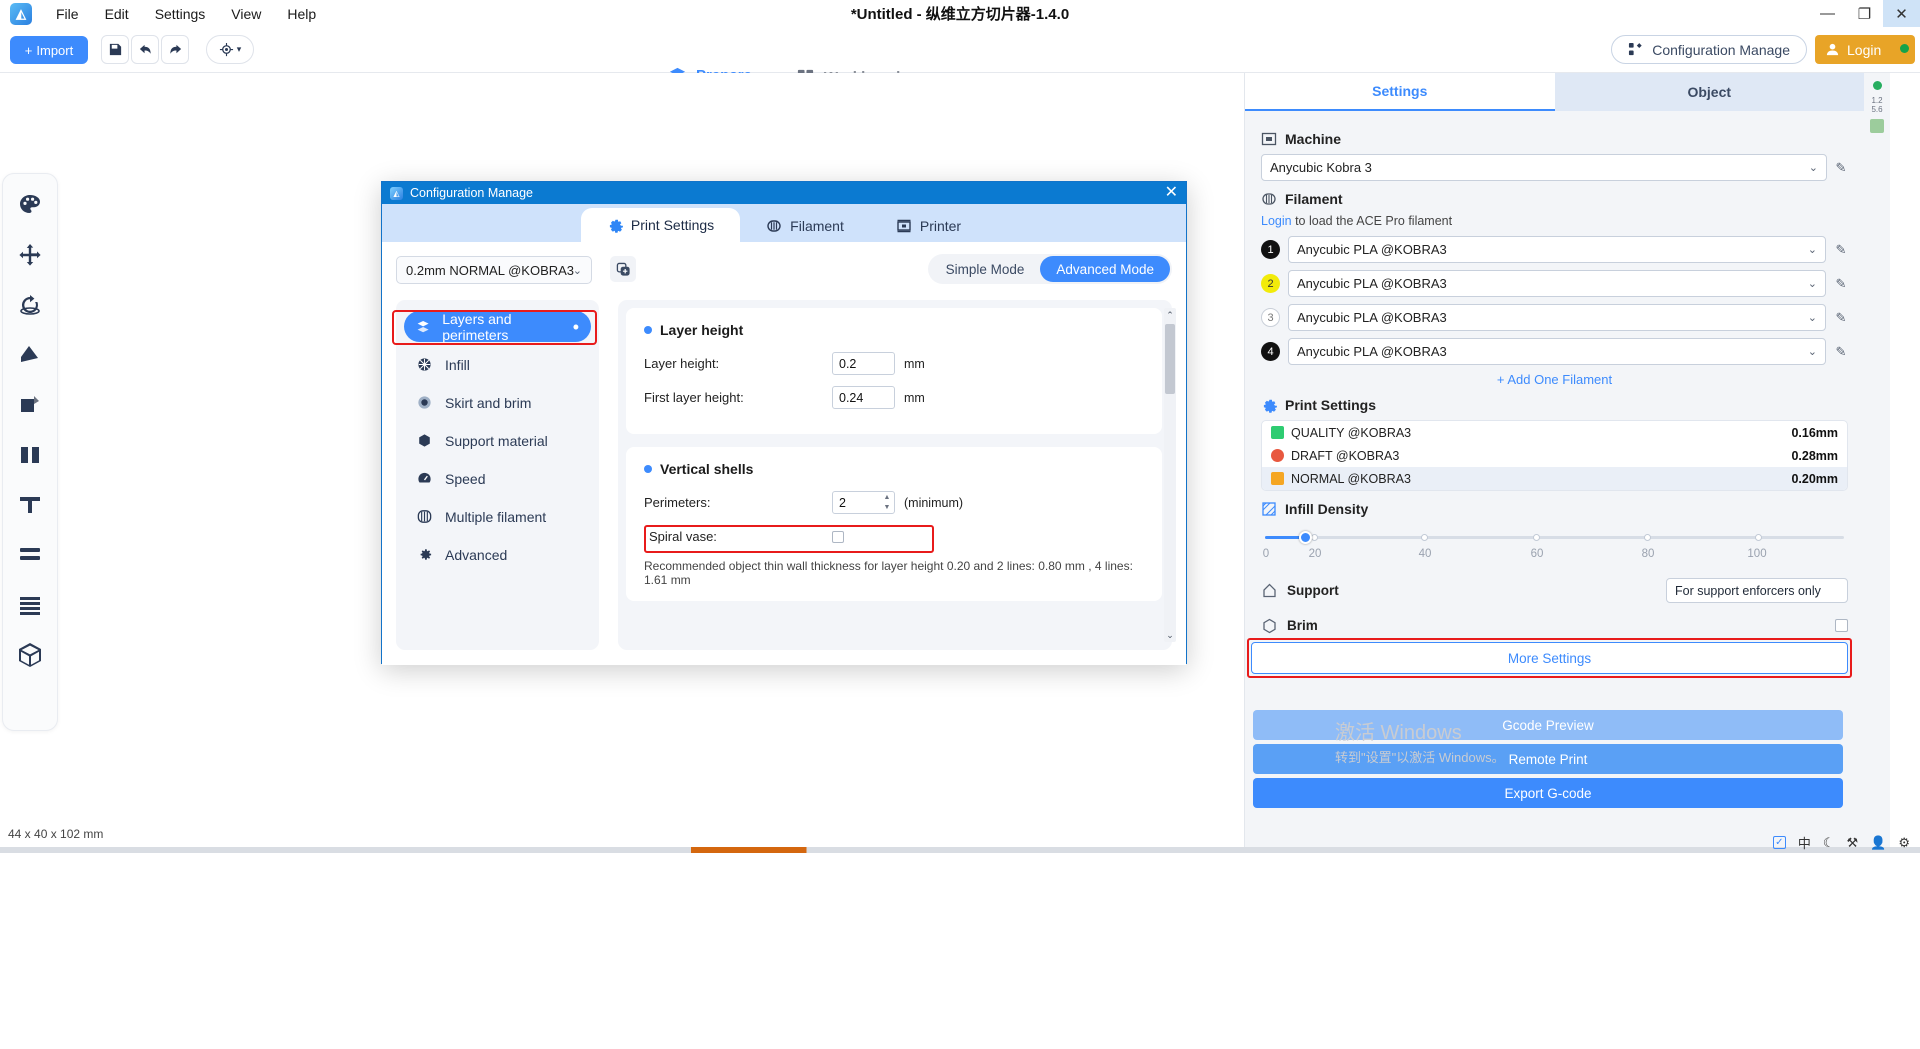  Describe the element at coordinates (30, 205) in the screenshot. I see `palette-icon` at that location.